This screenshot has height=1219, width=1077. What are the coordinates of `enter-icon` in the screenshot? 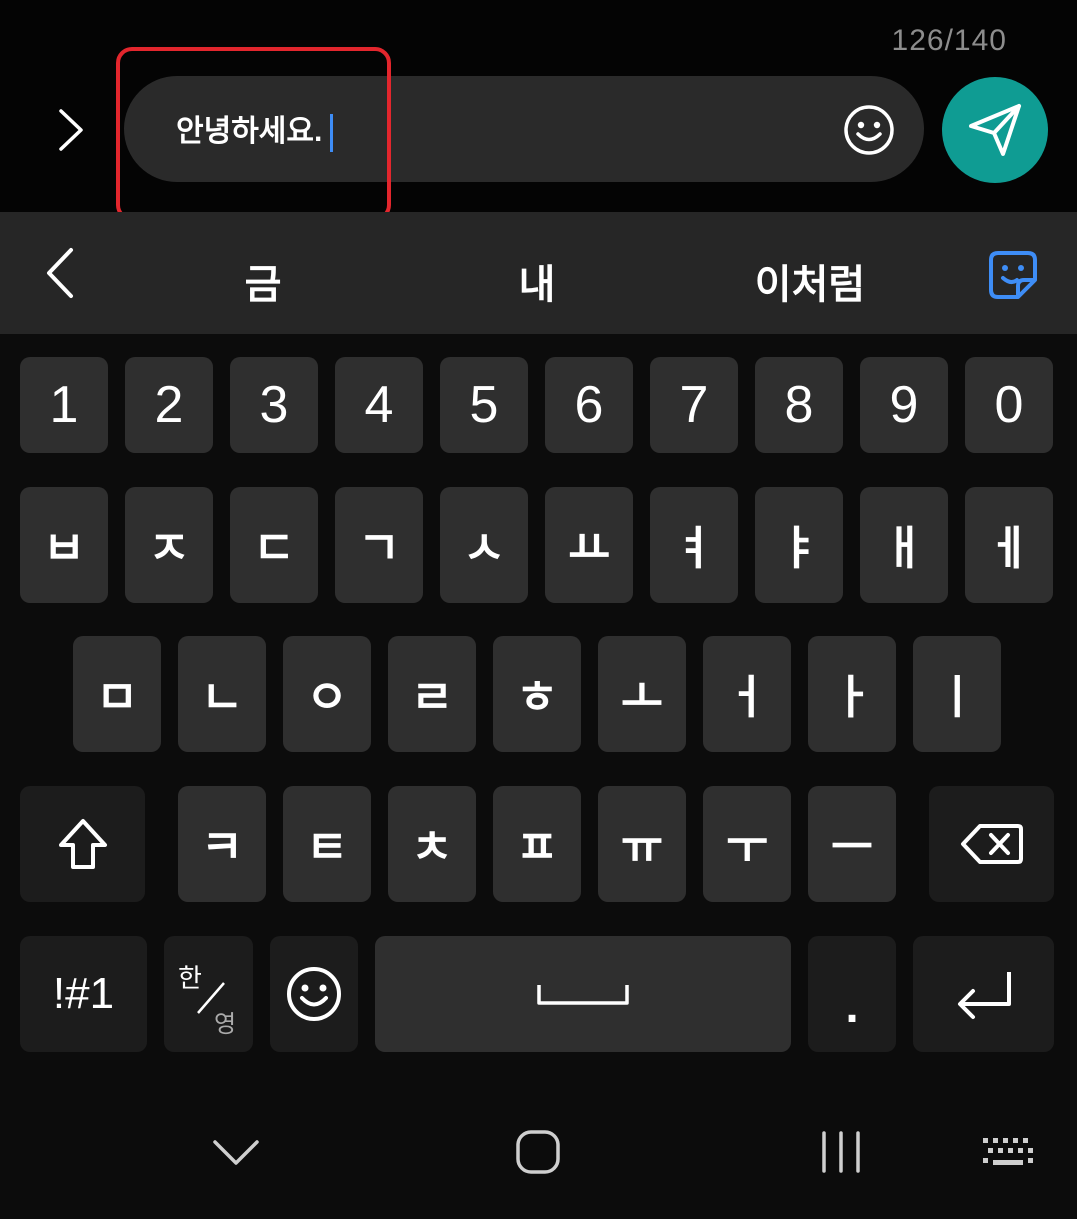 It's located at (984, 995).